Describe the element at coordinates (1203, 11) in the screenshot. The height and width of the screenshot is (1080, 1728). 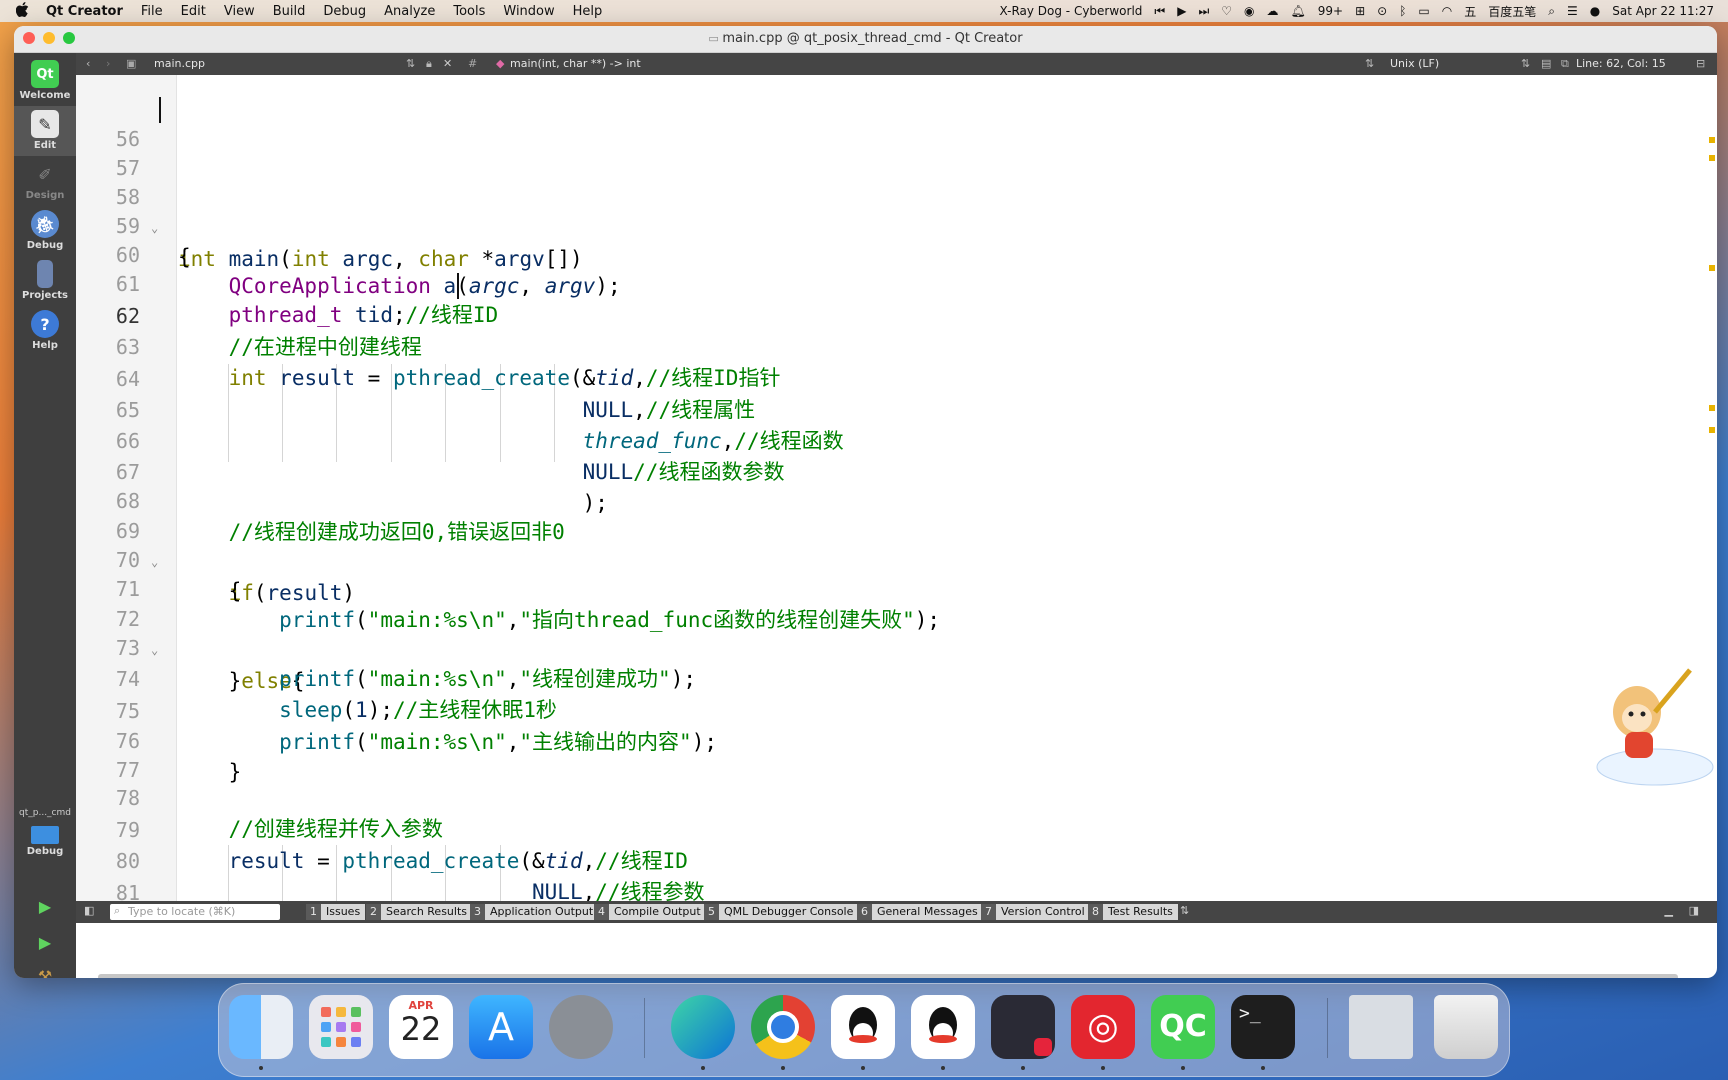
I see `next-track-icon: ⏭` at that location.